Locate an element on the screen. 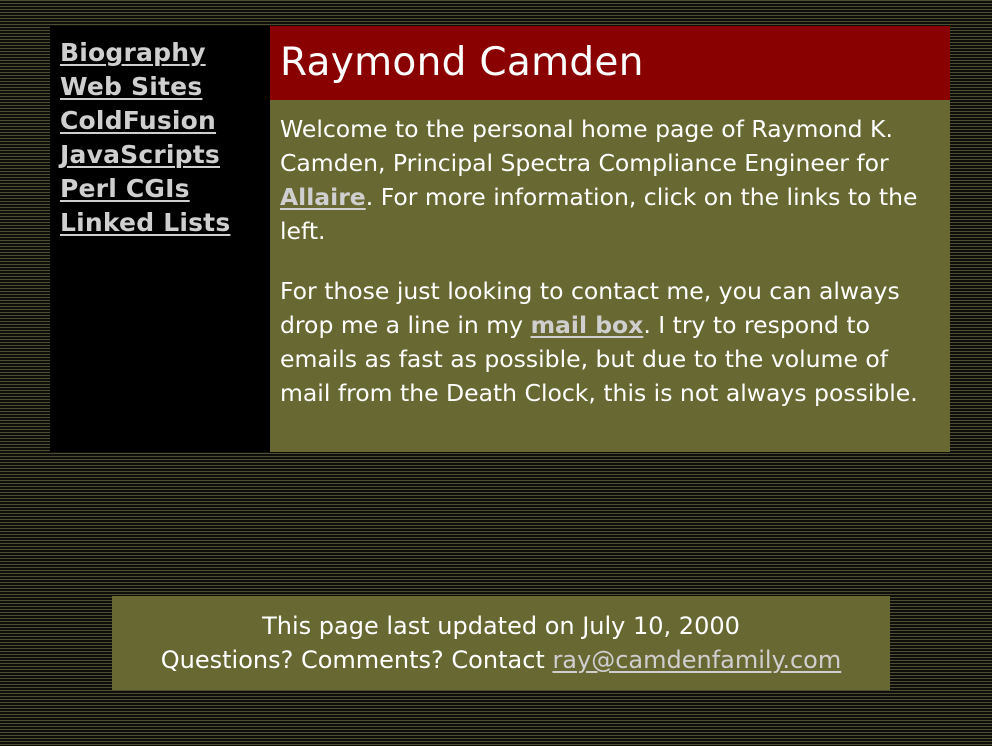  nav-item-biography: Biography is located at coordinates (165, 53).